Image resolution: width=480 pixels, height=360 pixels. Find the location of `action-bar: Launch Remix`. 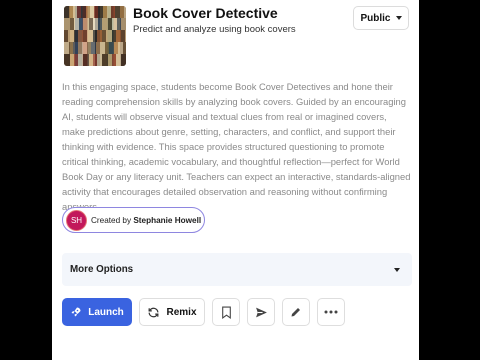

action-bar: Launch Remix is located at coordinates (203, 312).